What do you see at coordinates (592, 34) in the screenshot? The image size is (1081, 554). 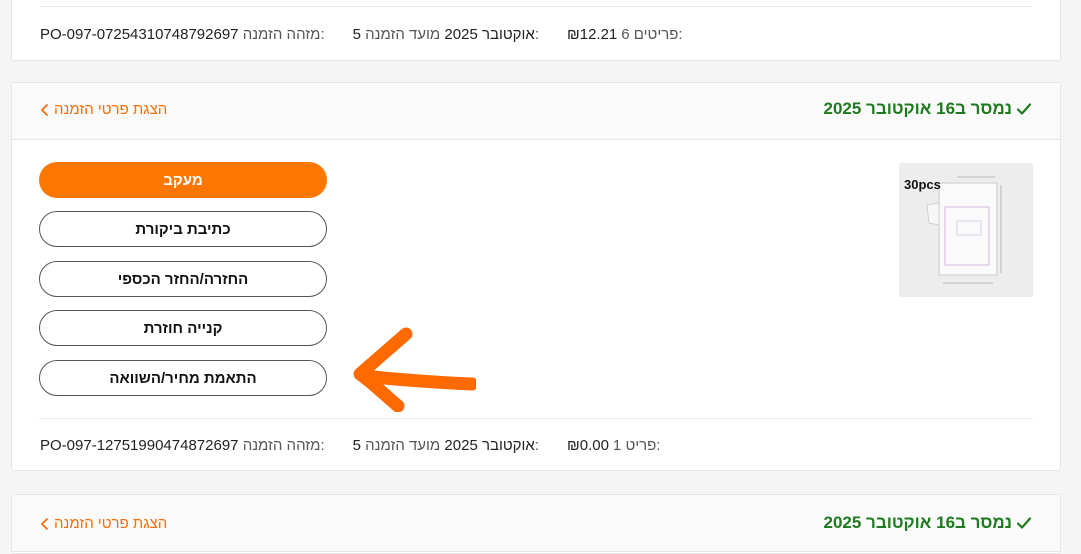 I see `order-total: ₪12.21` at bounding box center [592, 34].